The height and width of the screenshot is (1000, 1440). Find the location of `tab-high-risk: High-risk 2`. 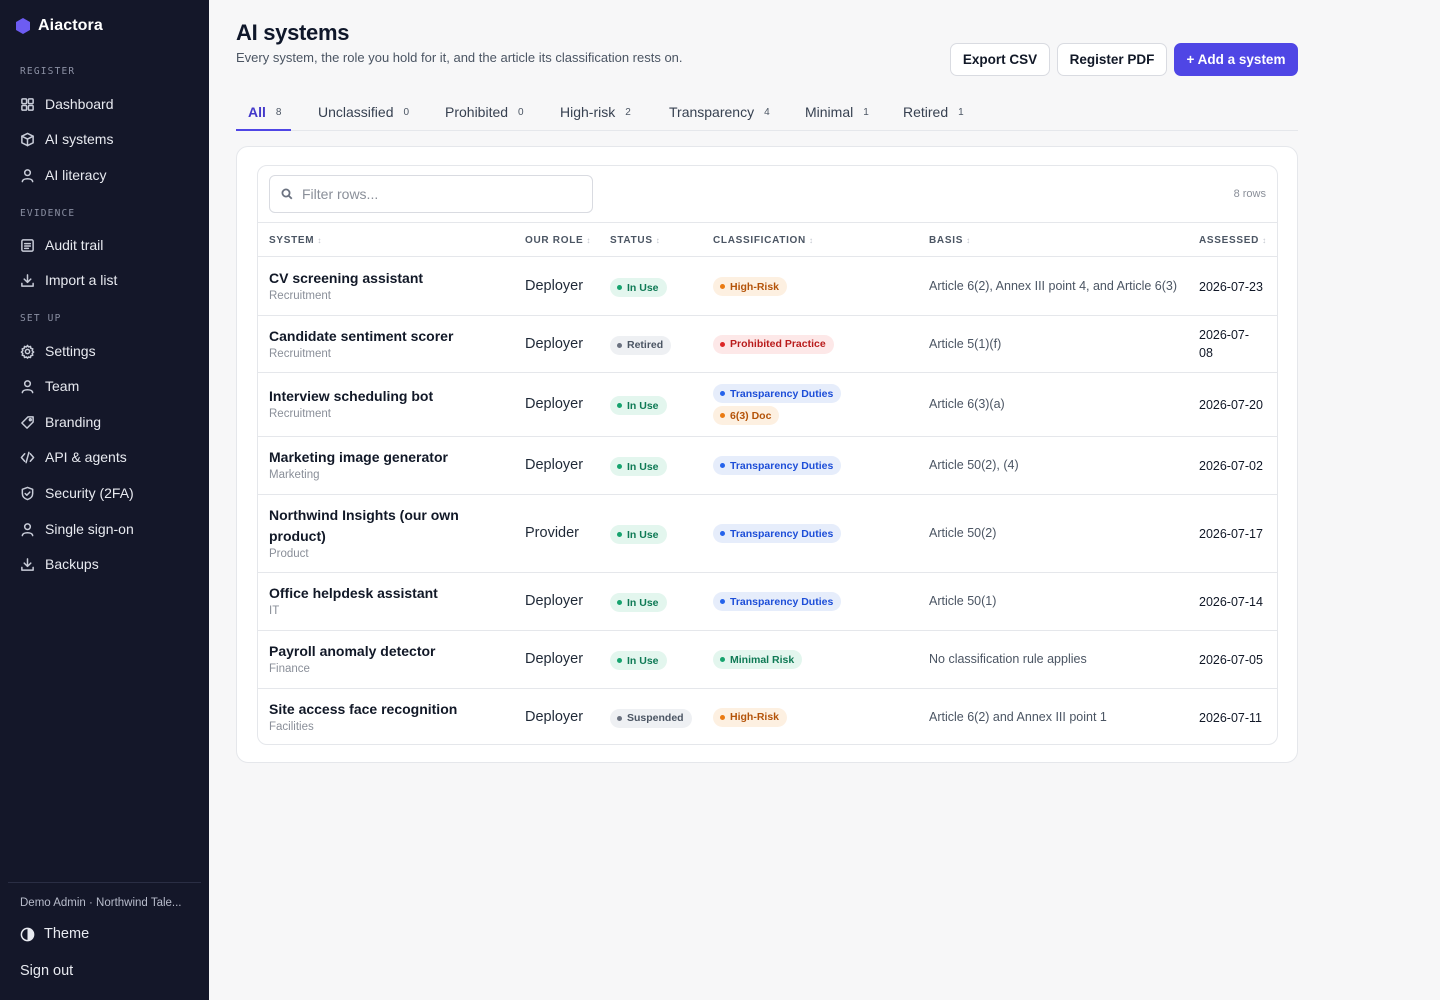

tab-high-risk: High-risk 2 is located at coordinates (595, 113).